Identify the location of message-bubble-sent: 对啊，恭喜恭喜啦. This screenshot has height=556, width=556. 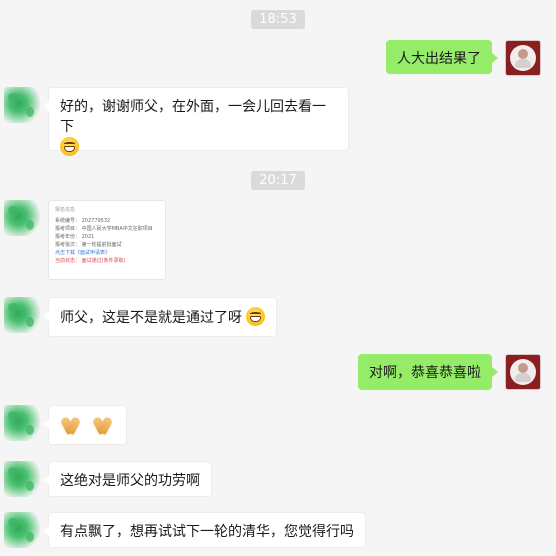
(428, 372).